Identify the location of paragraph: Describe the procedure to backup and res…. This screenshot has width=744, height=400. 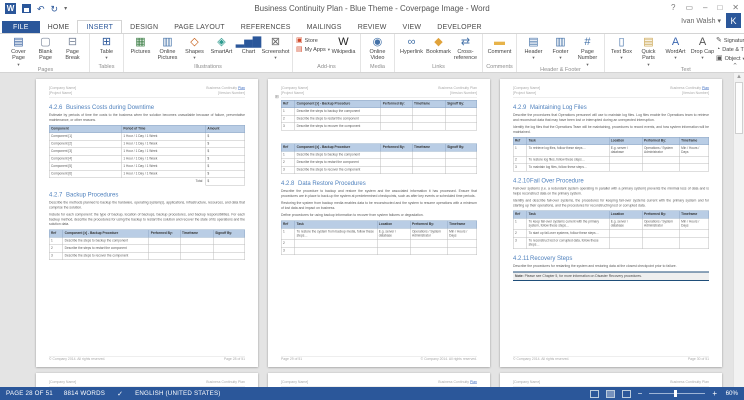
(379, 194).